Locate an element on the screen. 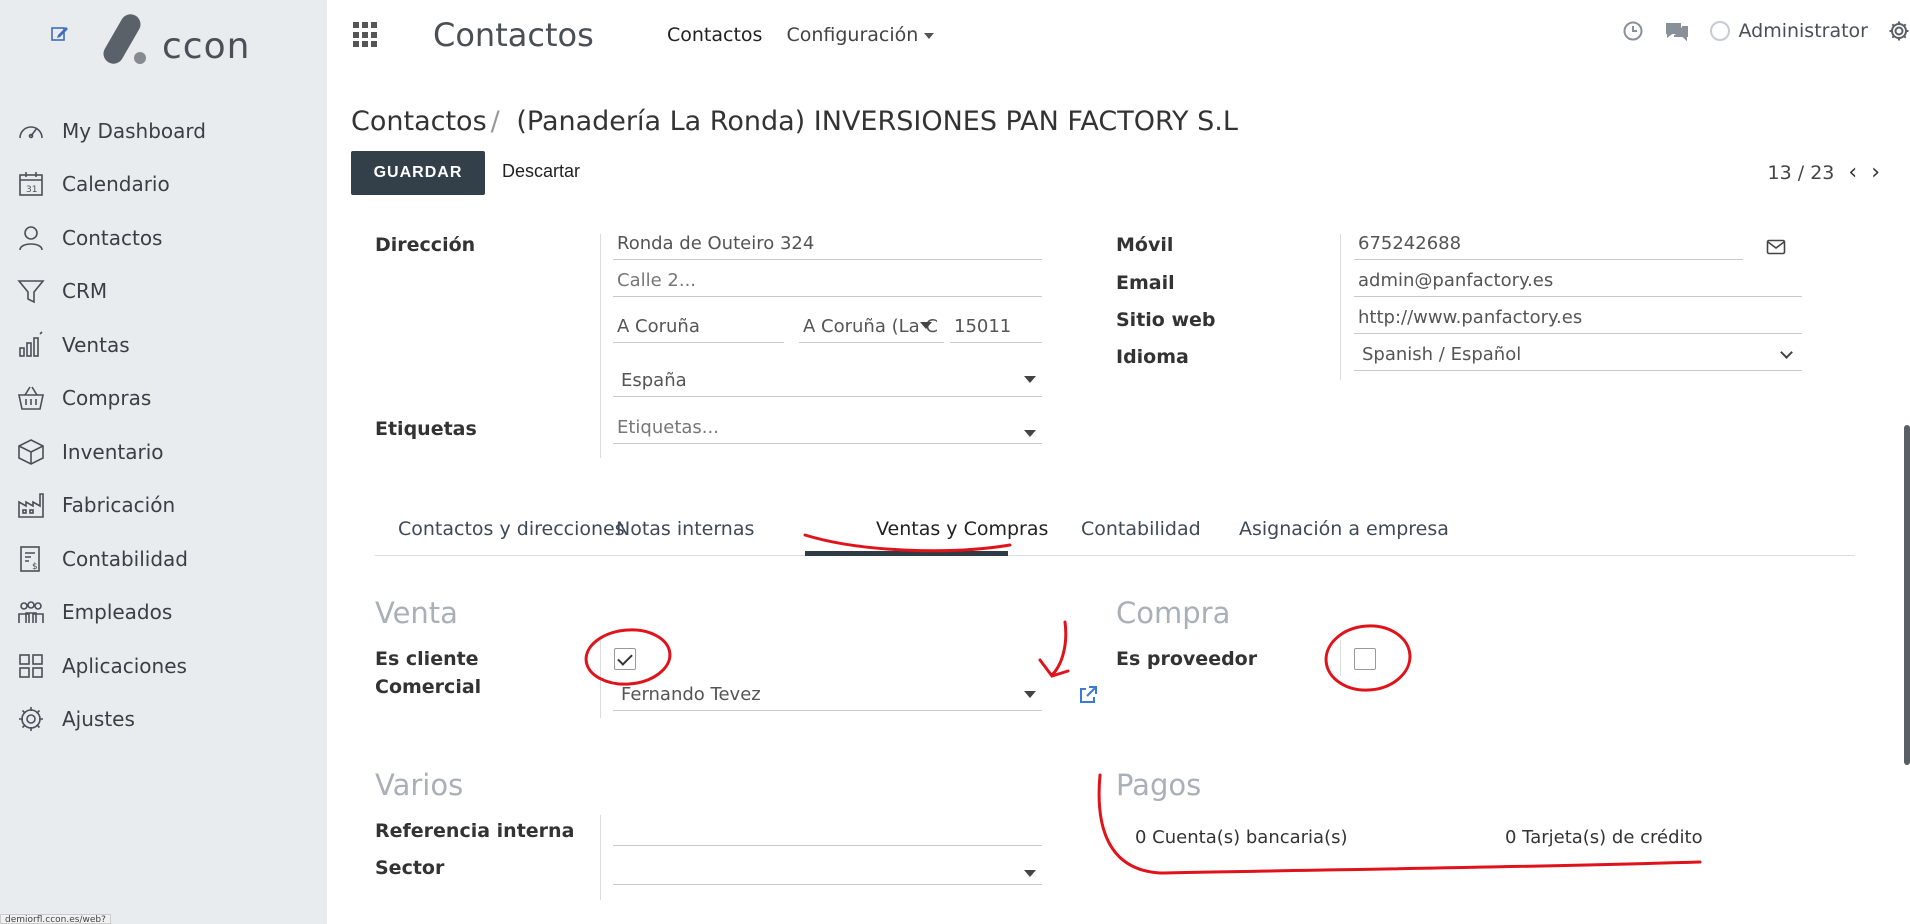 The height and width of the screenshot is (924, 1910). logo-text: ccon is located at coordinates (206, 46).